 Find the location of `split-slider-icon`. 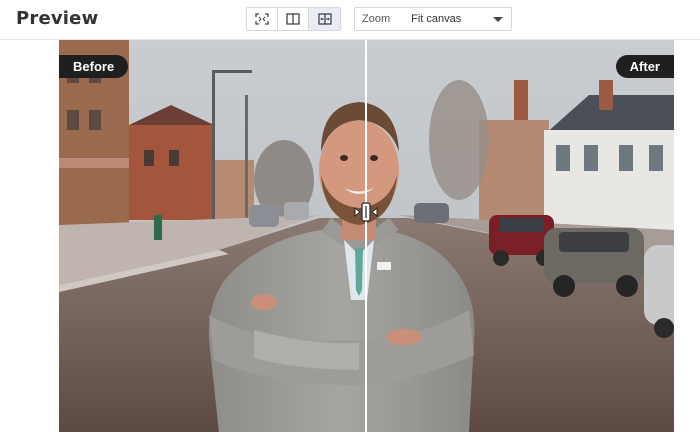

split-slider-icon is located at coordinates (324, 19).